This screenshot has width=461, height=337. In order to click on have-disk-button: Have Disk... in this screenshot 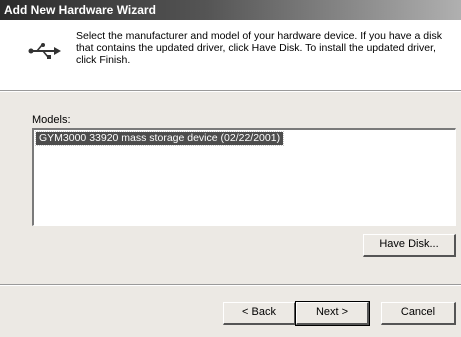, I will do `click(409, 245)`.